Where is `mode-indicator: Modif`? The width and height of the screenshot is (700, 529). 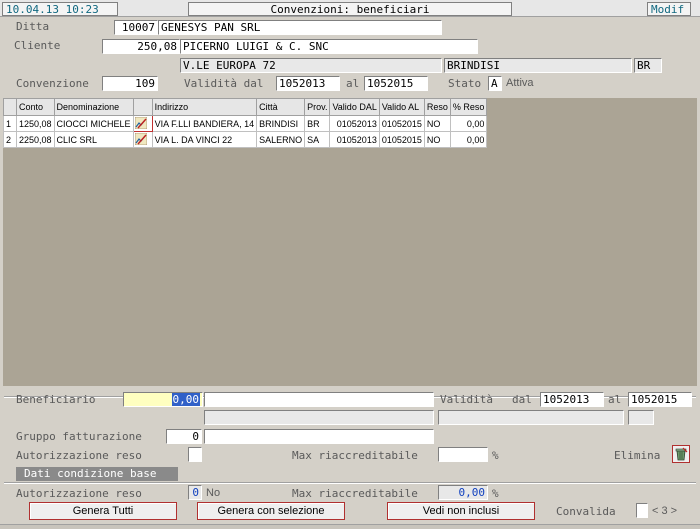
mode-indicator: Modif is located at coordinates (669, 9).